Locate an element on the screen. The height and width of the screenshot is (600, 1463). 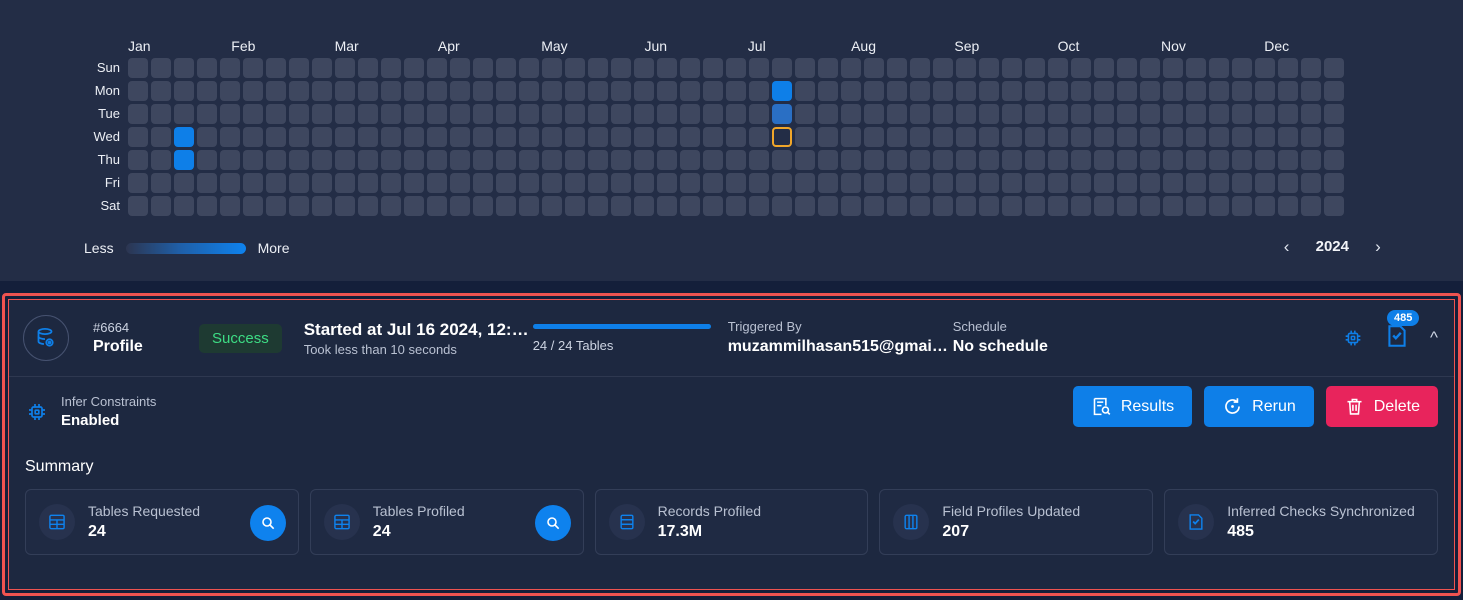
card-search-button is located at coordinates (552, 523).